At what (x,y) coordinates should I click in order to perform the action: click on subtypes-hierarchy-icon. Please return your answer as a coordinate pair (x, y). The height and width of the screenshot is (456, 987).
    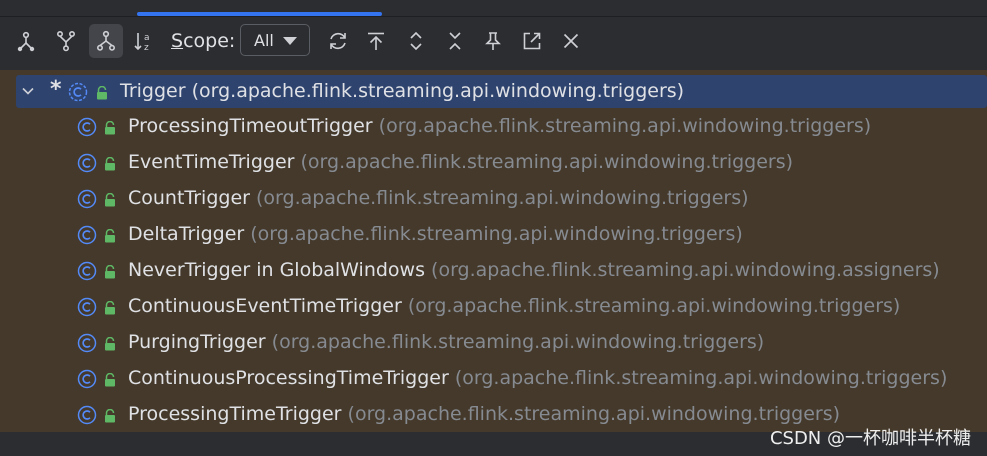
    Looking at the image, I should click on (66, 41).